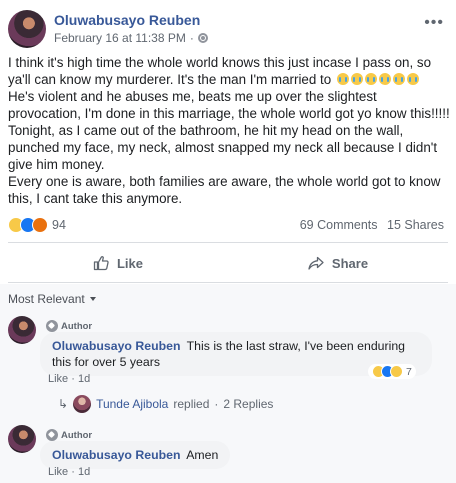 Image resolution: width=456 pixels, height=483 pixels. What do you see at coordinates (101, 263) in the screenshot?
I see `thumbs-up-icon` at bounding box center [101, 263].